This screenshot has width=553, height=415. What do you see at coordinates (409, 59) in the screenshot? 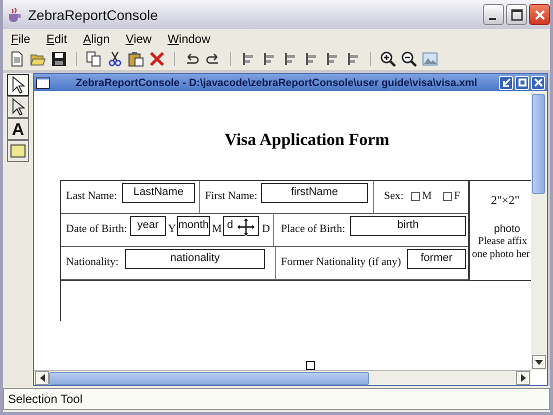
I see `zoom-out-icon` at bounding box center [409, 59].